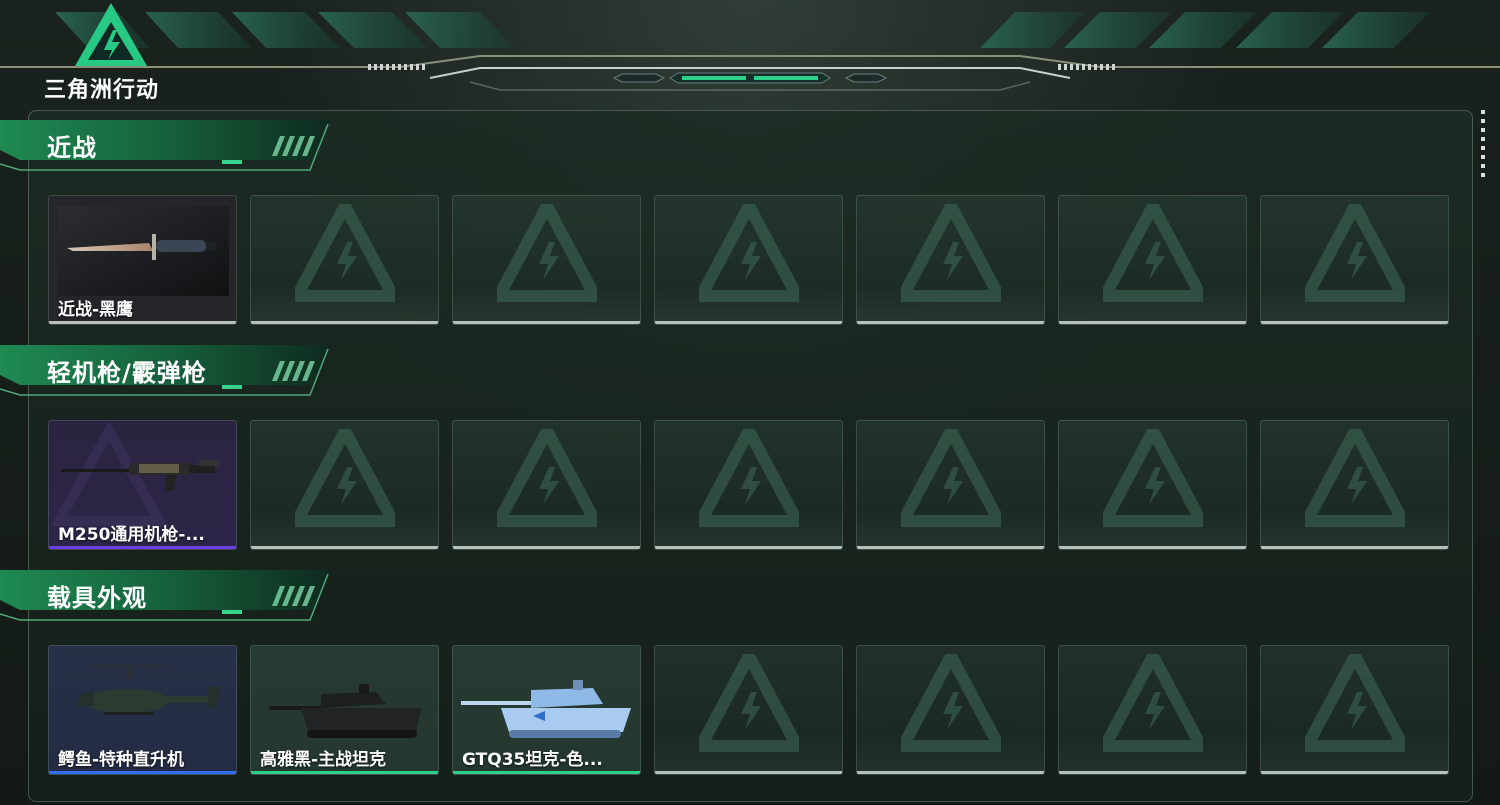 This screenshot has height=805, width=1500. Describe the element at coordinates (323, 760) in the screenshot. I see `item-label: 高雅黑-主战坦克` at that location.